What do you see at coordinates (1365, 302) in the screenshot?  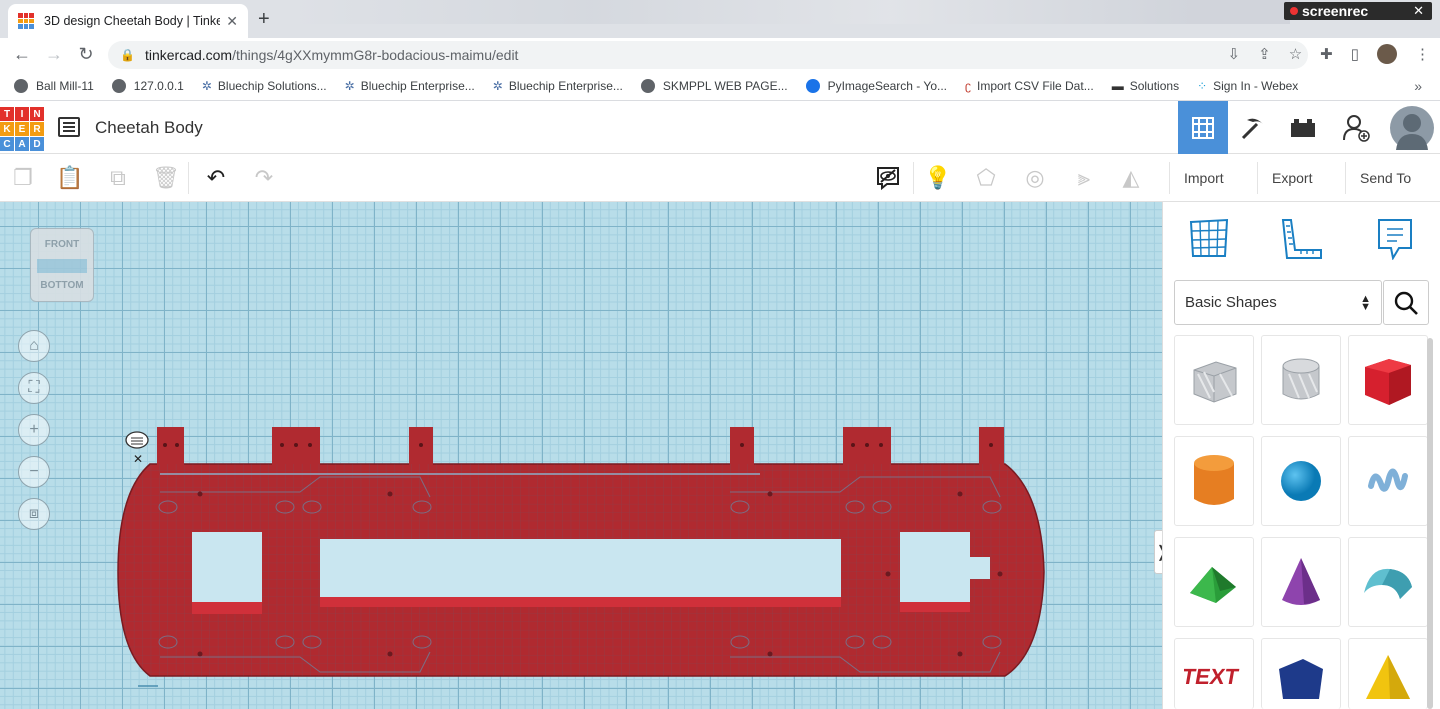 I see `select-arrows-icon: ▲ ▼` at bounding box center [1365, 302].